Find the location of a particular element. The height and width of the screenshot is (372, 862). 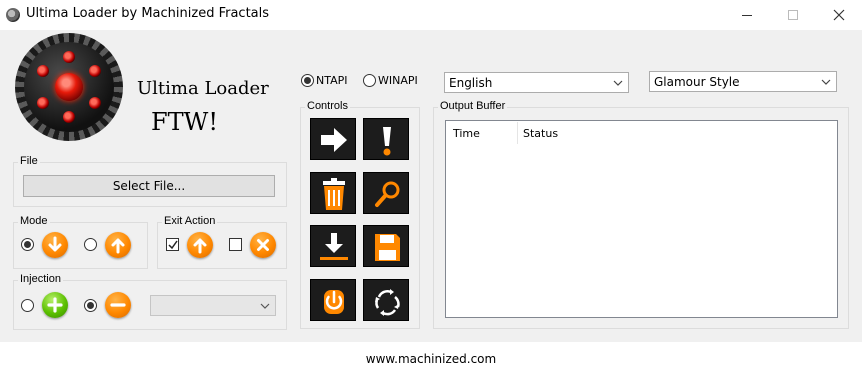

injection-remove-radio is located at coordinates (90, 305).